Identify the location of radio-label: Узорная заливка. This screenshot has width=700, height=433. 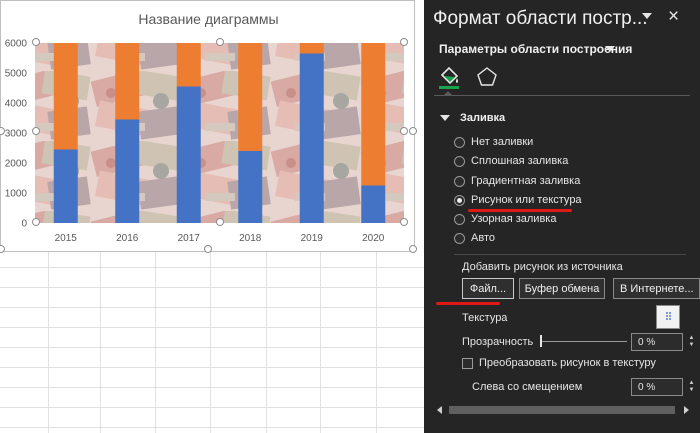
(514, 219).